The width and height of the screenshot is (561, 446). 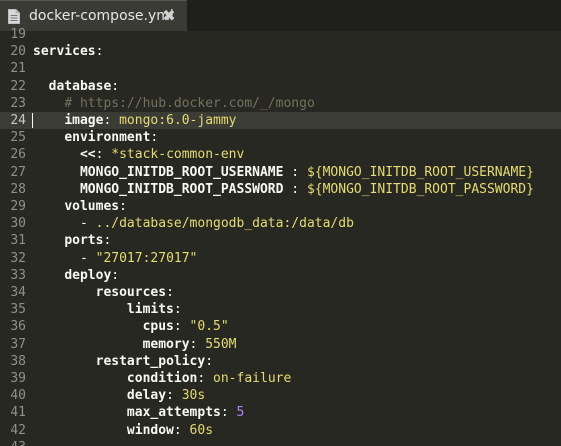 What do you see at coordinates (280, 68) in the screenshot?
I see `code-line: 21` at bounding box center [280, 68].